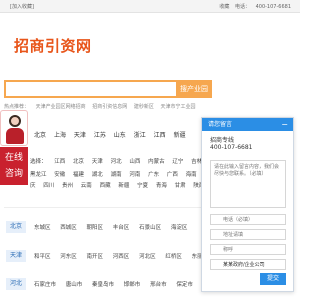 The height and width of the screenshot is (300, 320). What do you see at coordinates (242, 7) in the screenshot?
I see `phone-label: 电话：` at bounding box center [242, 7].